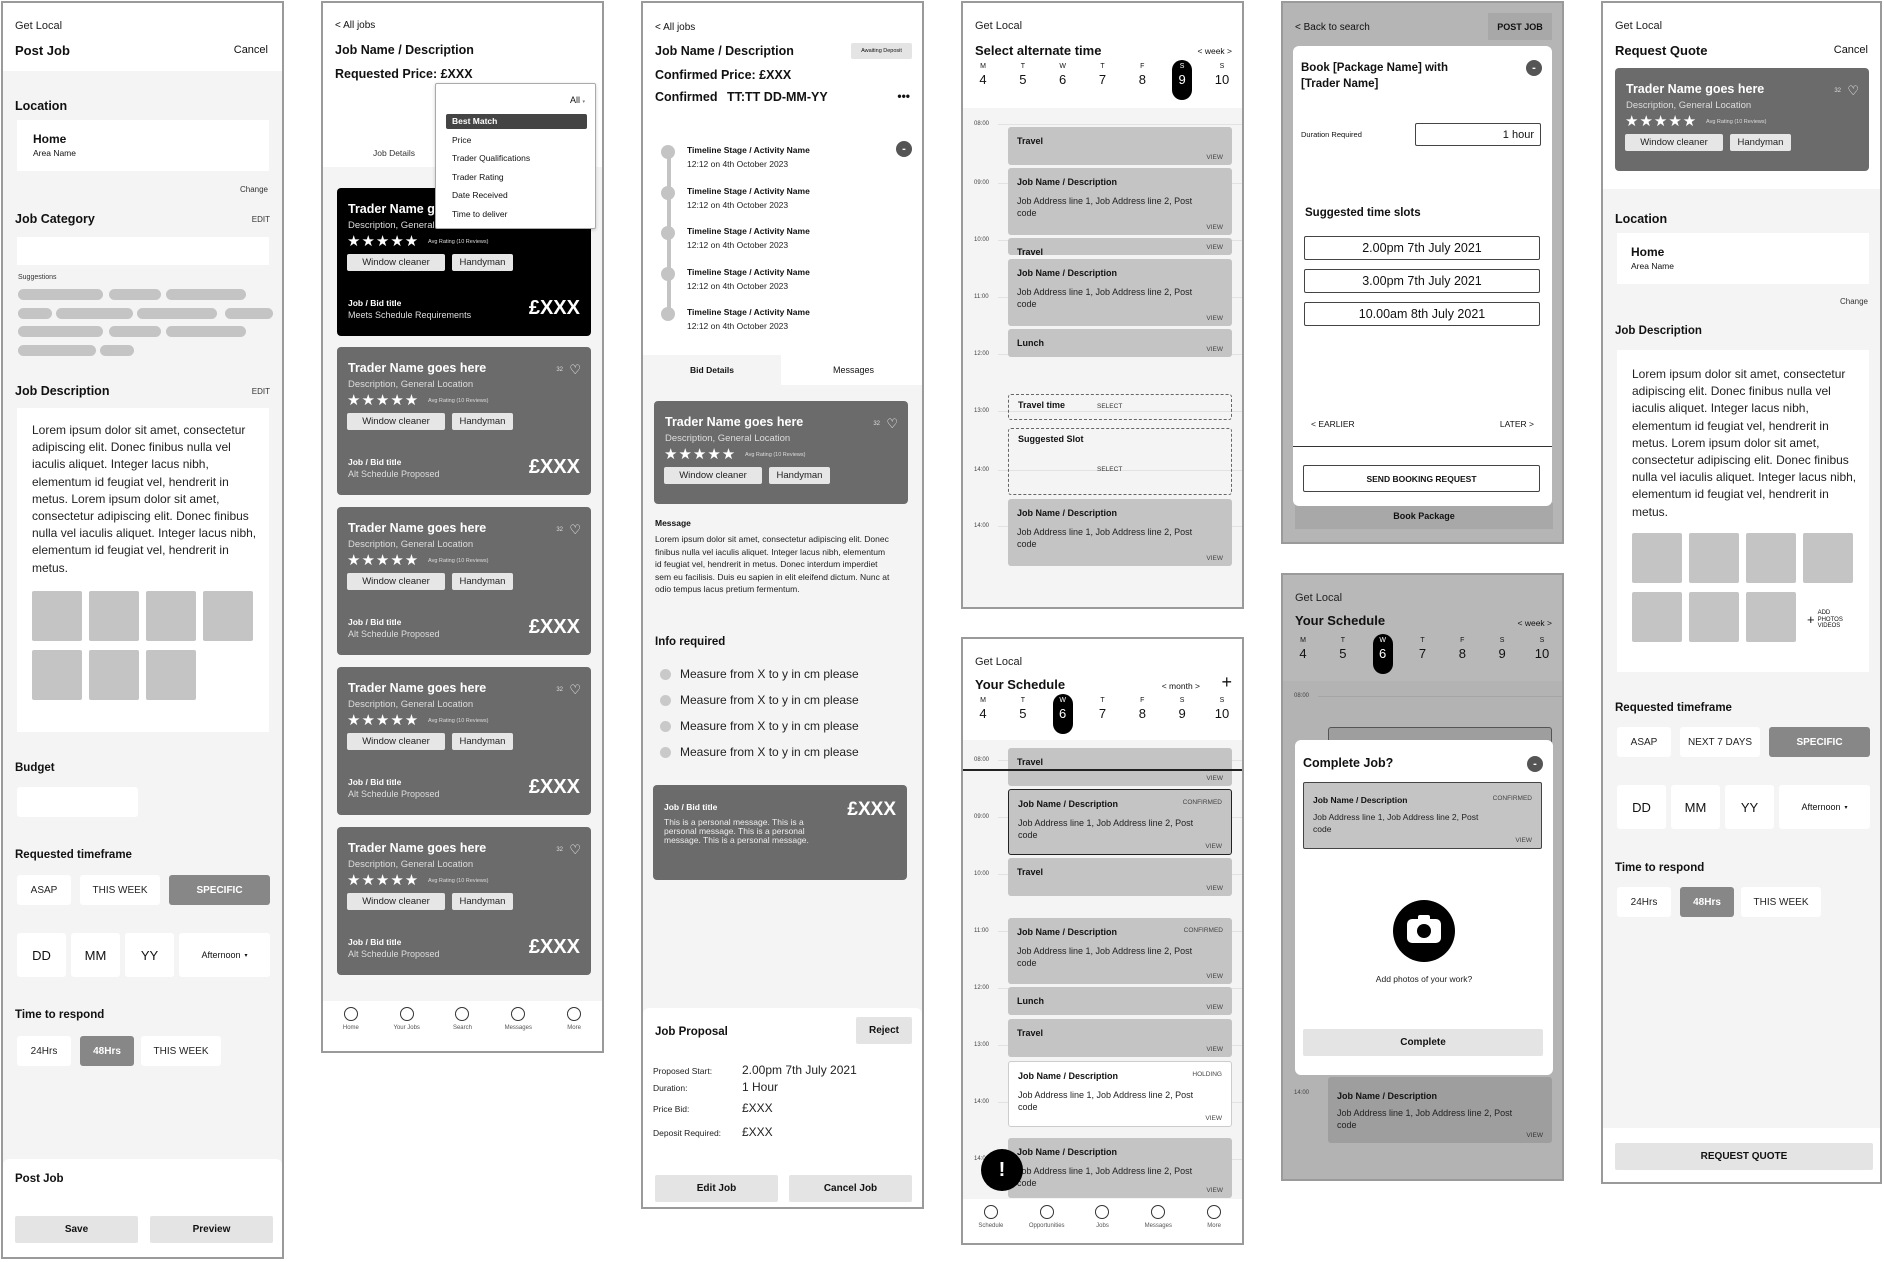 The width and height of the screenshot is (1884, 1262). I want to click on change-location-link: Change, so click(254, 189).